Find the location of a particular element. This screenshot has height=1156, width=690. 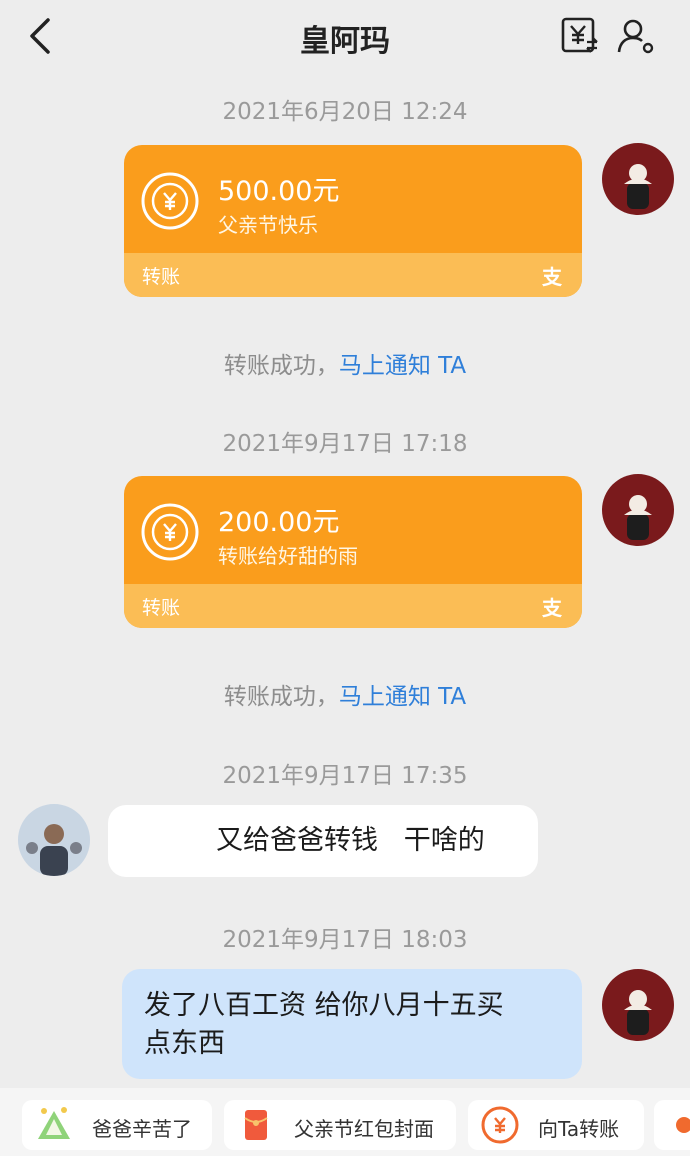

message-line: 发了八百工资 给你八月十五买 is located at coordinates (324, 1005).